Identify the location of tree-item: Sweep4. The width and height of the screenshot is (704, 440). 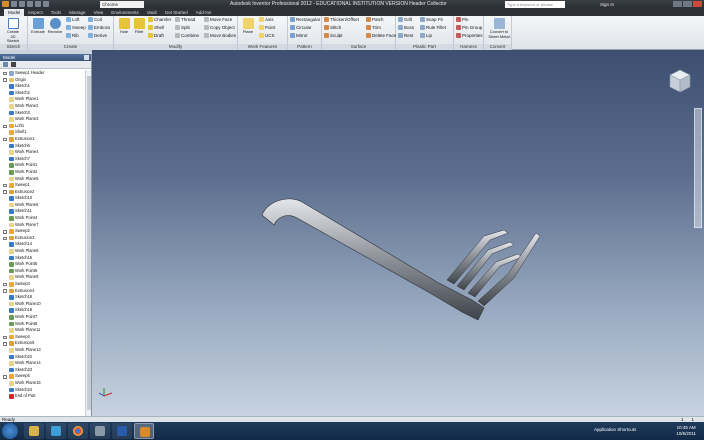
(43, 337).